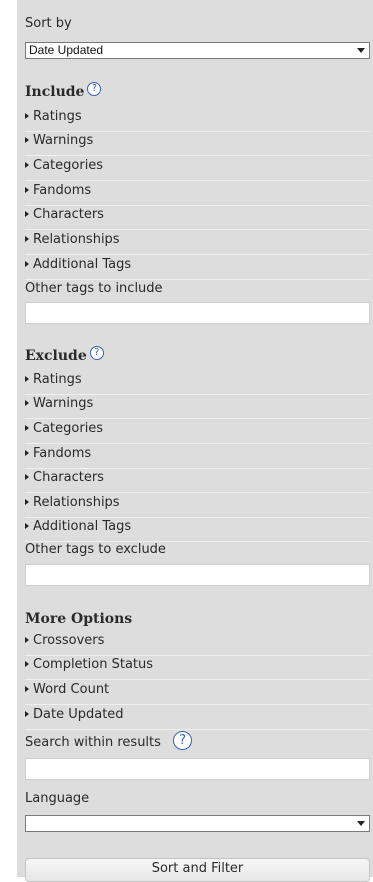 This screenshot has height=882, width=373. I want to click on exclude-item-label: Categories, so click(68, 428).